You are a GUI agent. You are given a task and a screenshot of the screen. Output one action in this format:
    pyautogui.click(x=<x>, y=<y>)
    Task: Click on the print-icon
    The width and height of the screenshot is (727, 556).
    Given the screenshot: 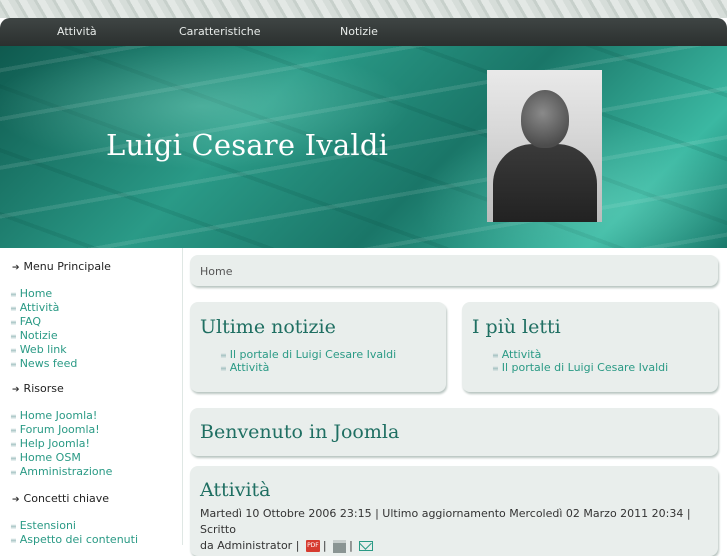 What is the action you would take?
    pyautogui.click(x=340, y=546)
    